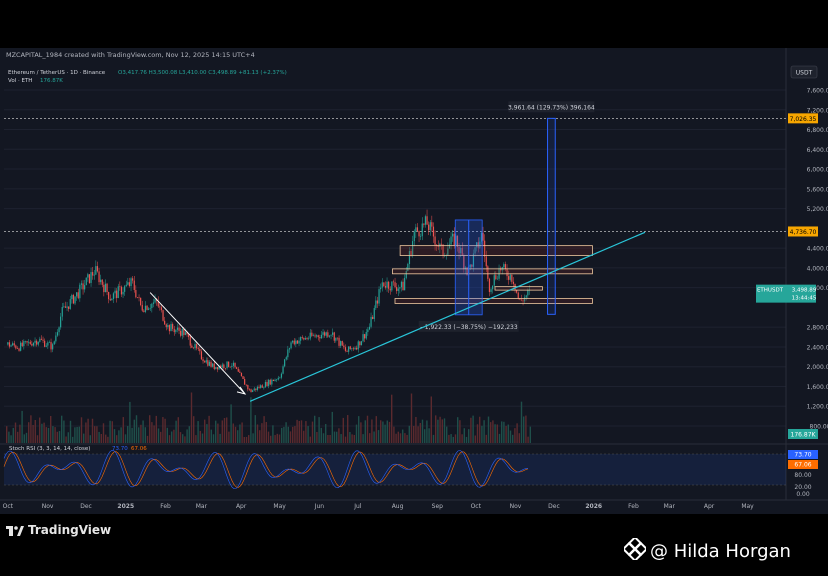 The height and width of the screenshot is (576, 828). I want to click on y-tick-label: 4,400.00, so click(817, 249).